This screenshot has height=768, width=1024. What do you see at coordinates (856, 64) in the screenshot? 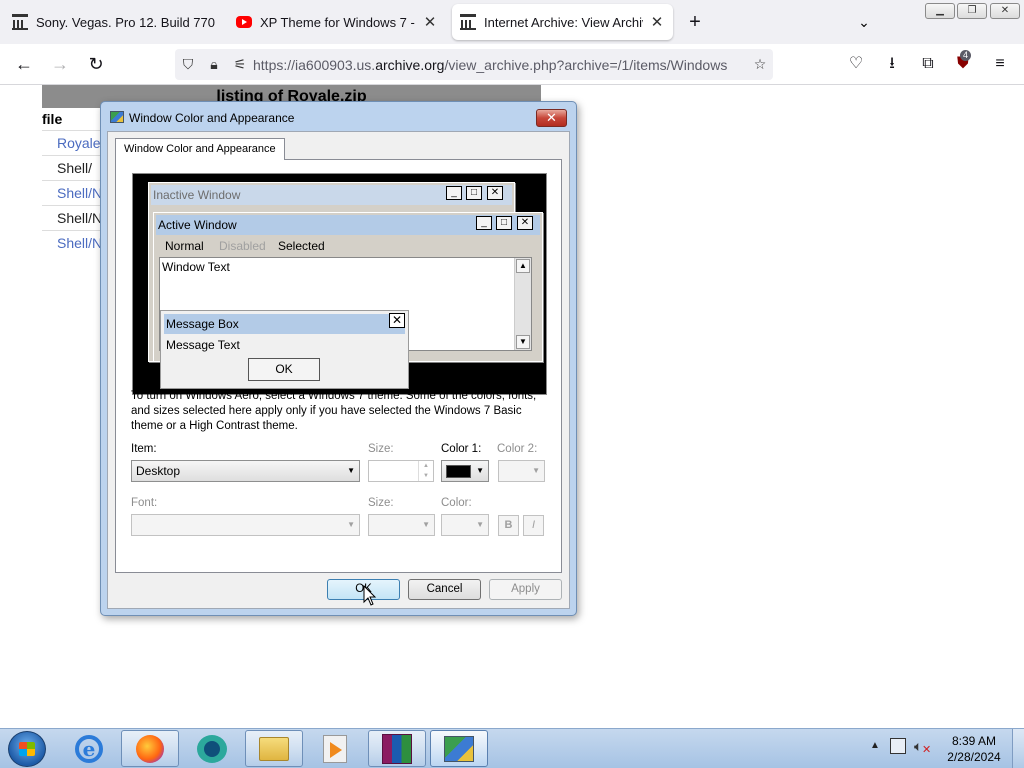
I see `pocket-icon: ♡` at bounding box center [856, 64].